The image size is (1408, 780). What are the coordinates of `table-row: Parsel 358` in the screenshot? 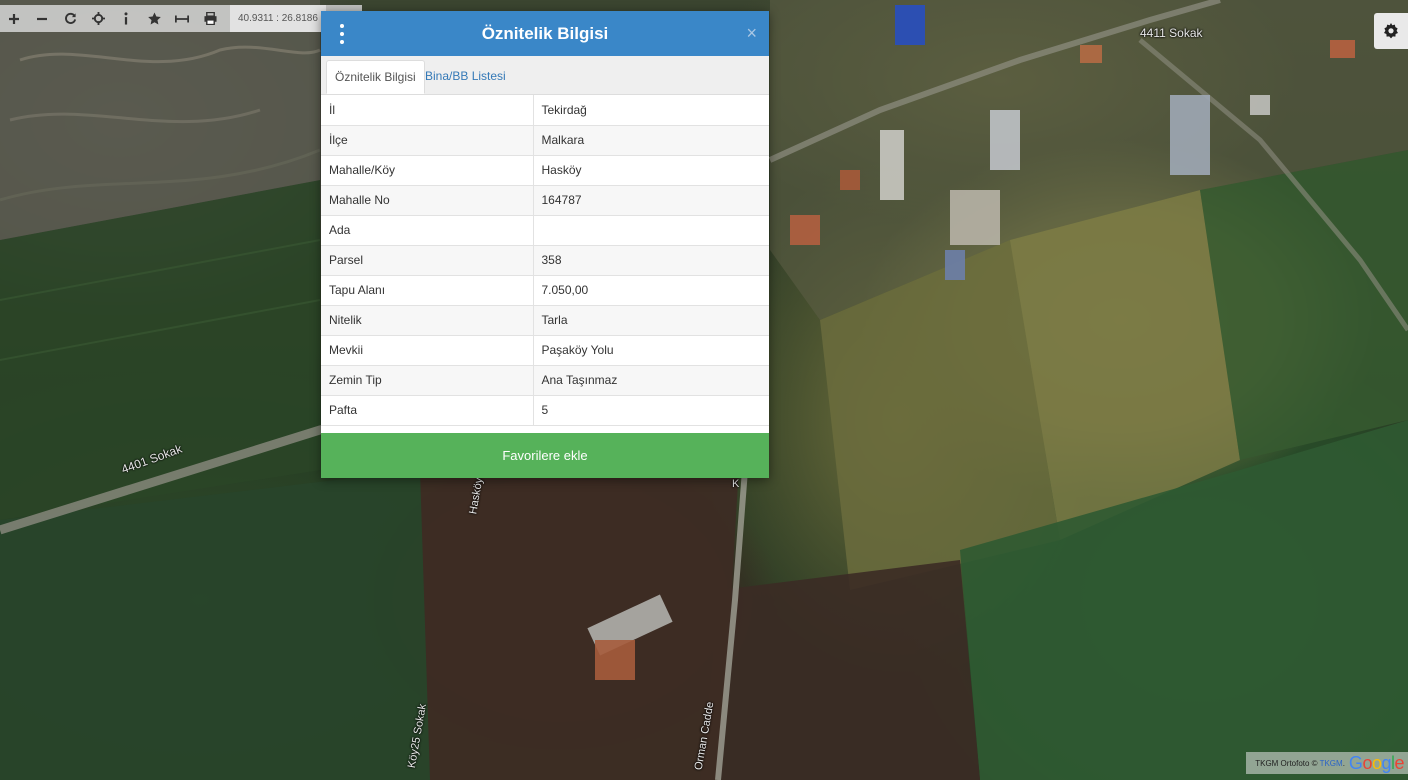 It's located at (545, 260).